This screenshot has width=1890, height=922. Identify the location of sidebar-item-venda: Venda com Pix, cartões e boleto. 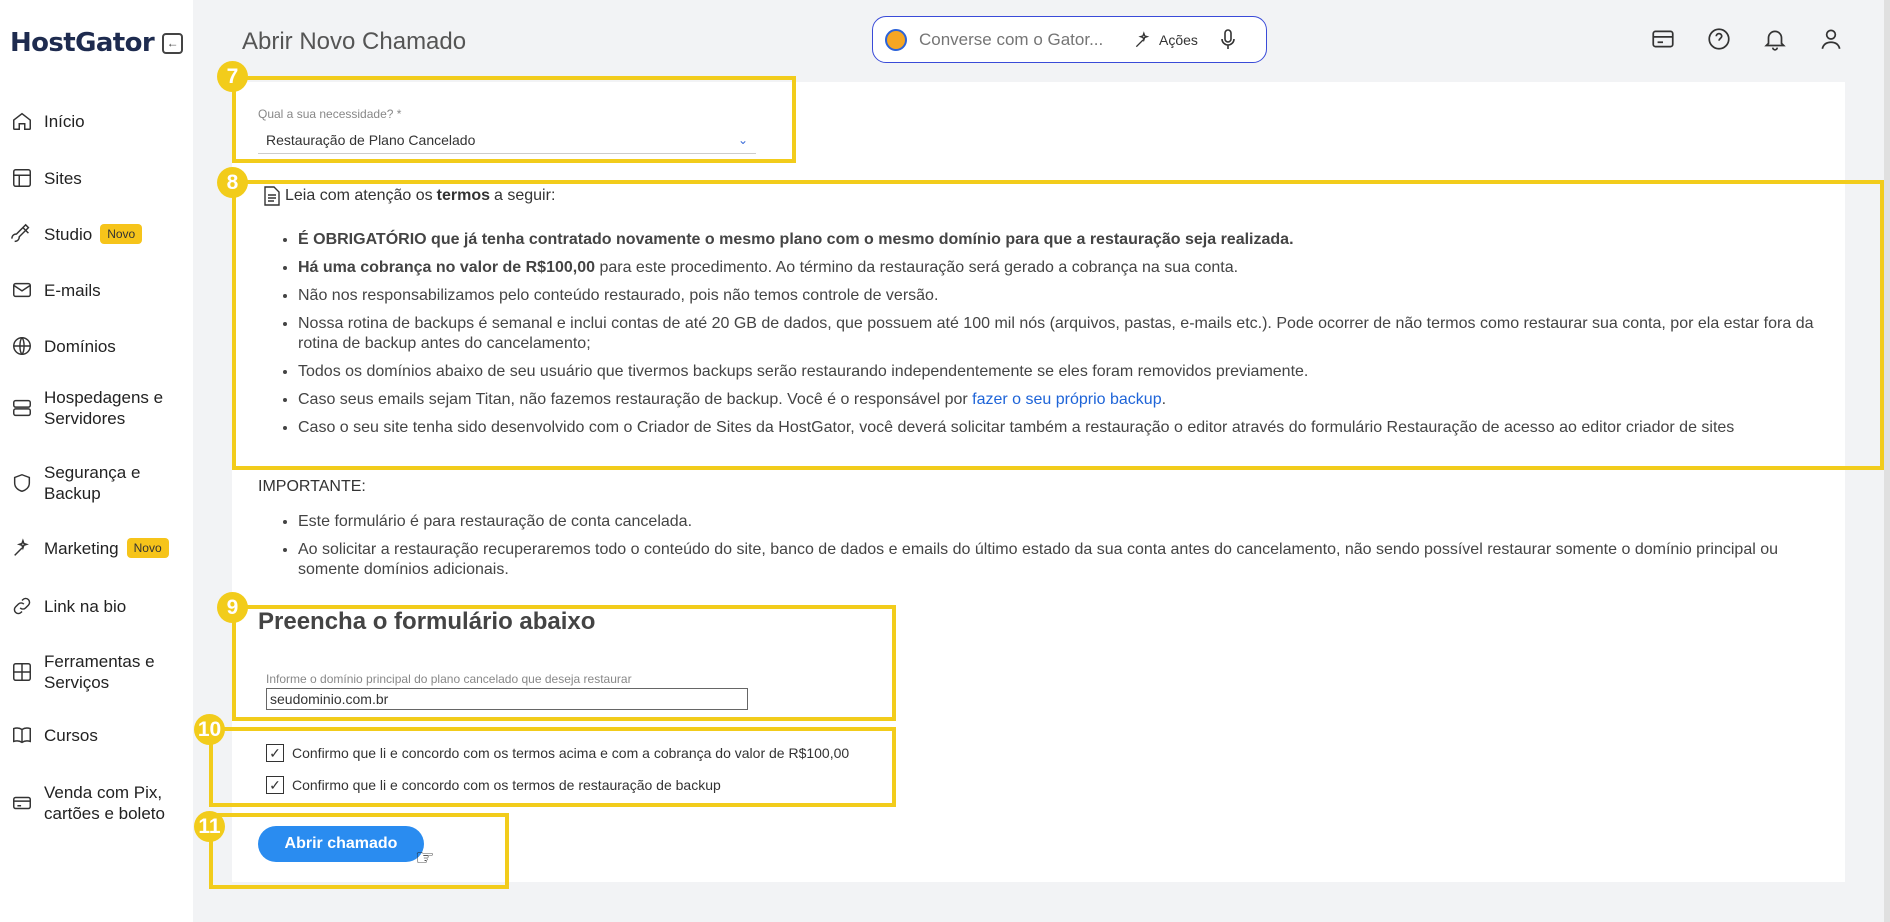
(87, 803).